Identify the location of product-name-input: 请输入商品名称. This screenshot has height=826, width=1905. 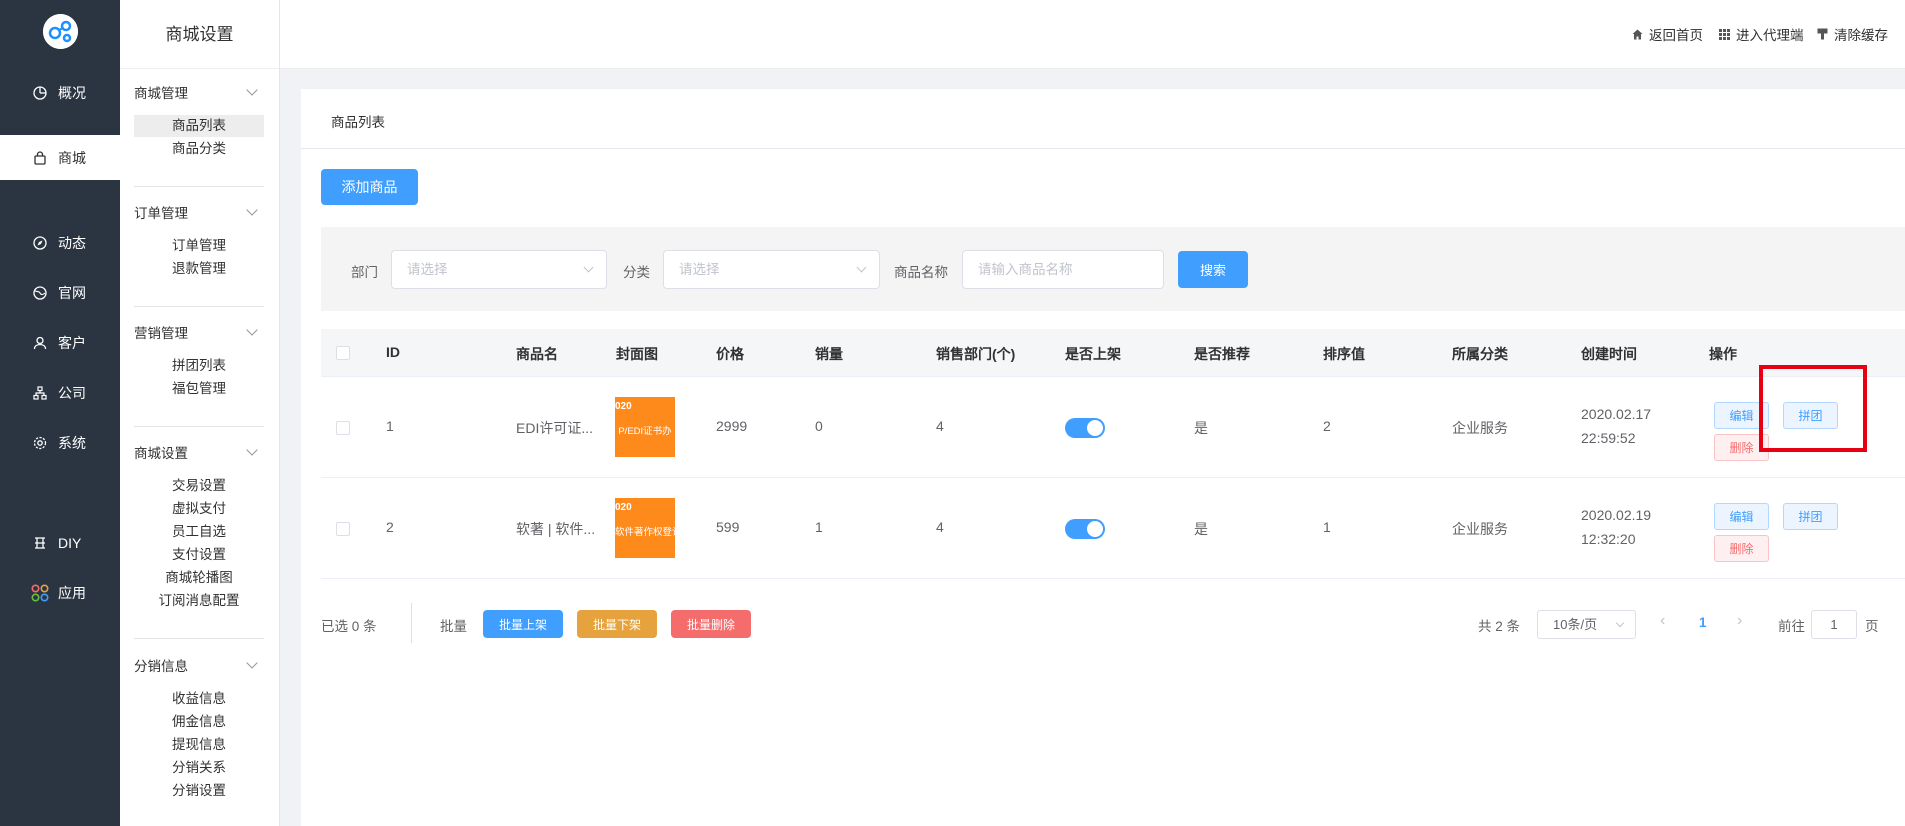
(1063, 269).